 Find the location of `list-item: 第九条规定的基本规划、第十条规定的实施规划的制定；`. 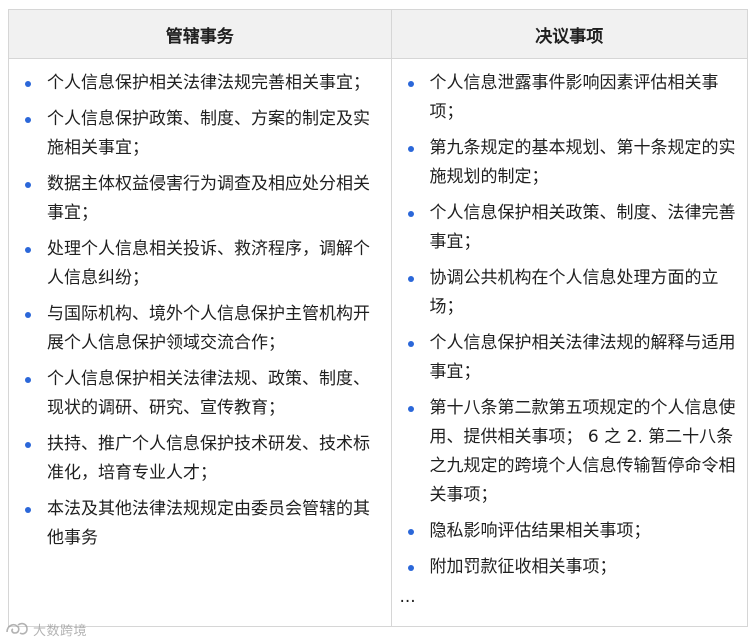

list-item: 第九条规定的基本规划、第十条规定的实施规划的制定； is located at coordinates (573, 163).